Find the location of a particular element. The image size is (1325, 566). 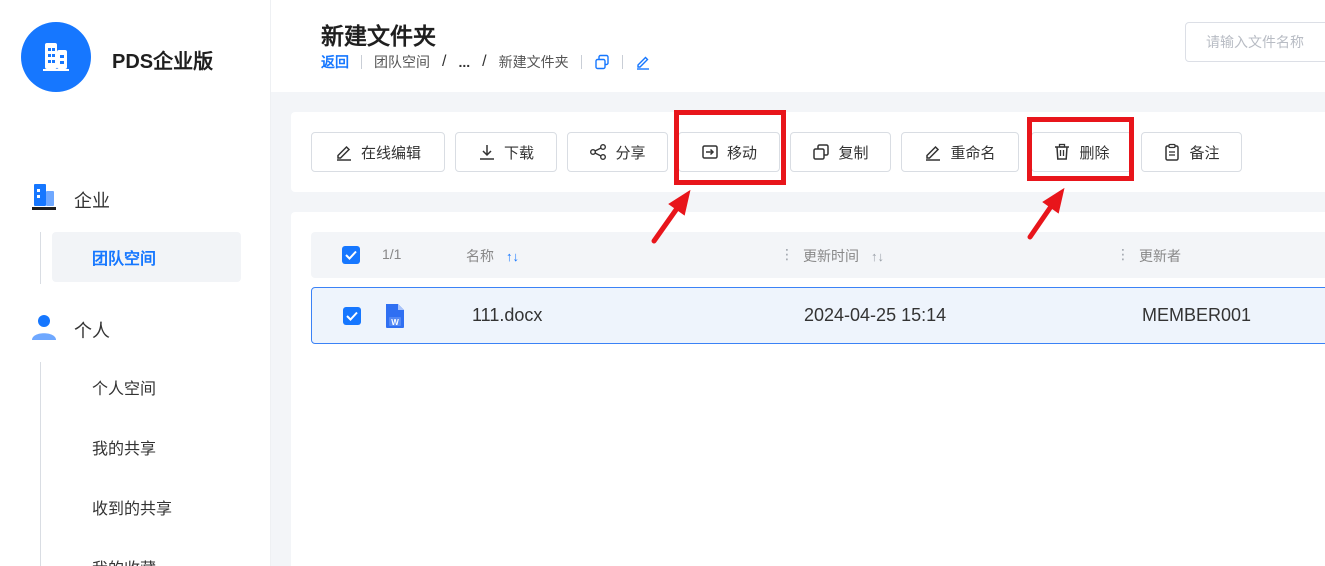

share-icon is located at coordinates (598, 152).